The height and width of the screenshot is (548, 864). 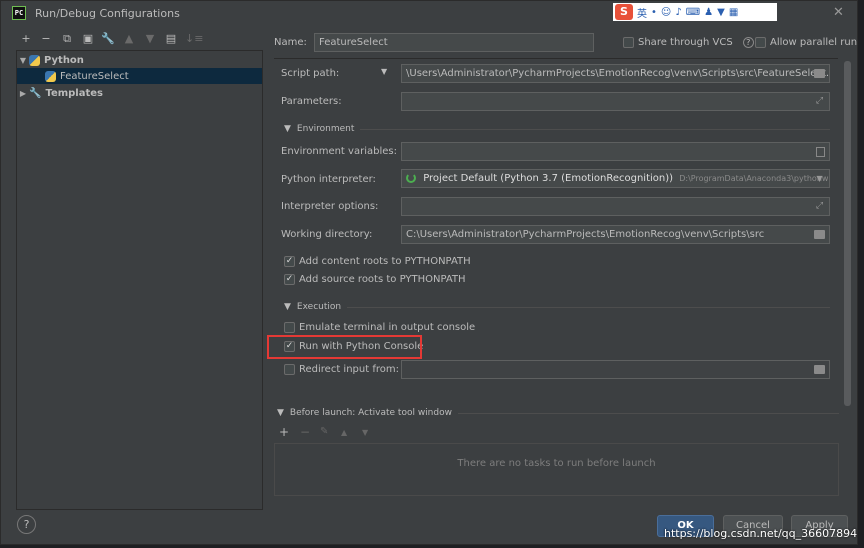 What do you see at coordinates (384, 71) in the screenshot?
I see `script-type-dropdown-icon: ▼` at bounding box center [384, 71].